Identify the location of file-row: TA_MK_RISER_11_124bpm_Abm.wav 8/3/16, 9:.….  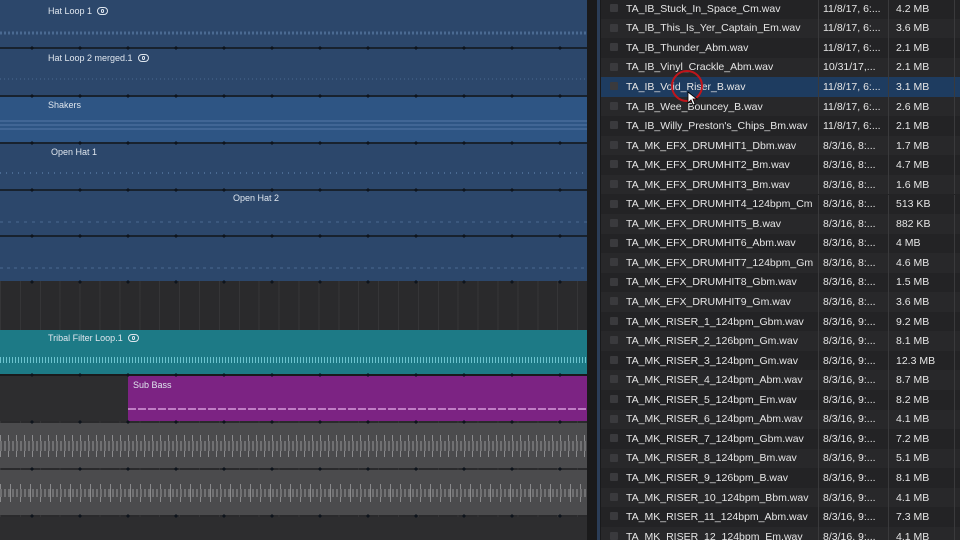
(780, 517).